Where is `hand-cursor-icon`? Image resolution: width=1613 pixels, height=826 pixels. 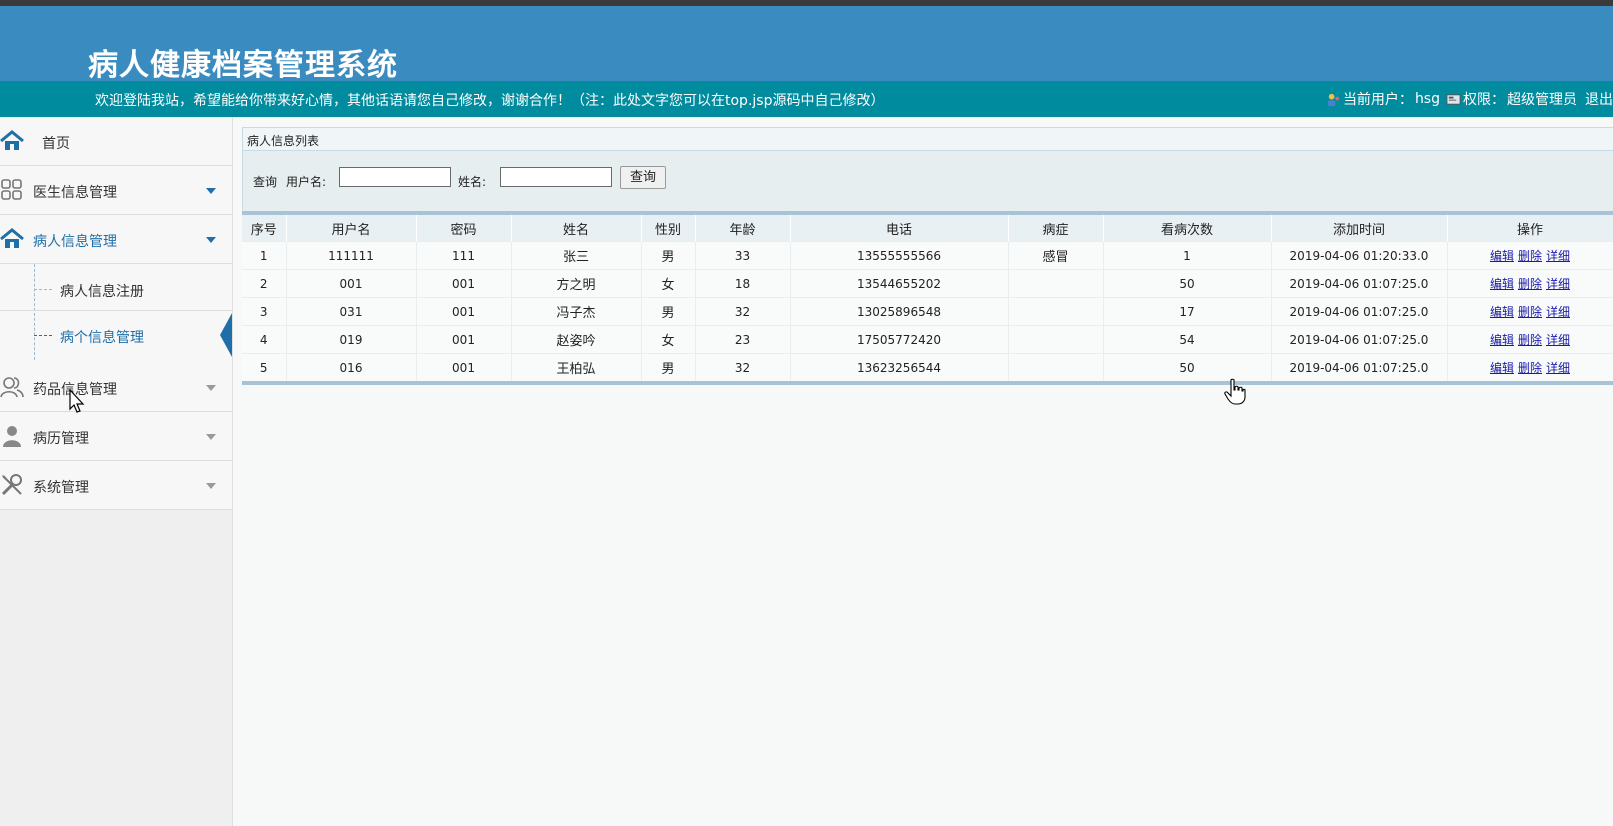
hand-cursor-icon is located at coordinates (1235, 391).